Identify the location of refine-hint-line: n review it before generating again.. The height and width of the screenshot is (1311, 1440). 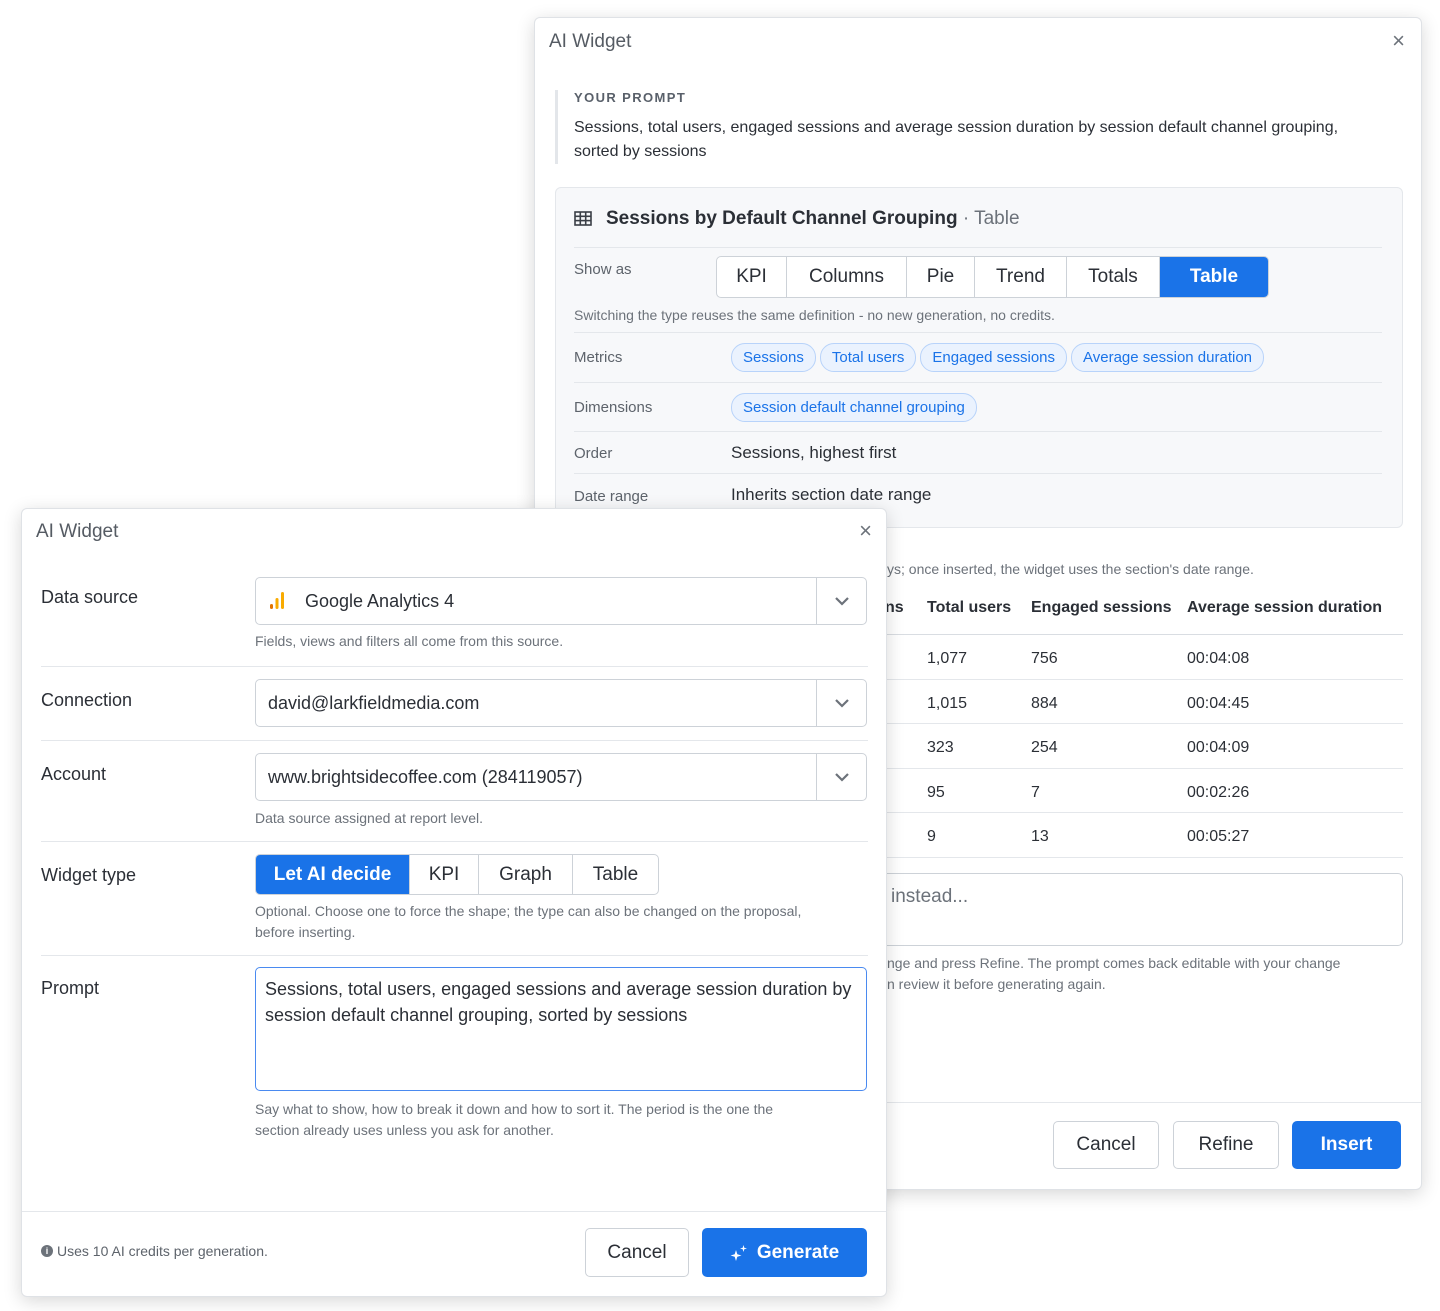
(996, 984).